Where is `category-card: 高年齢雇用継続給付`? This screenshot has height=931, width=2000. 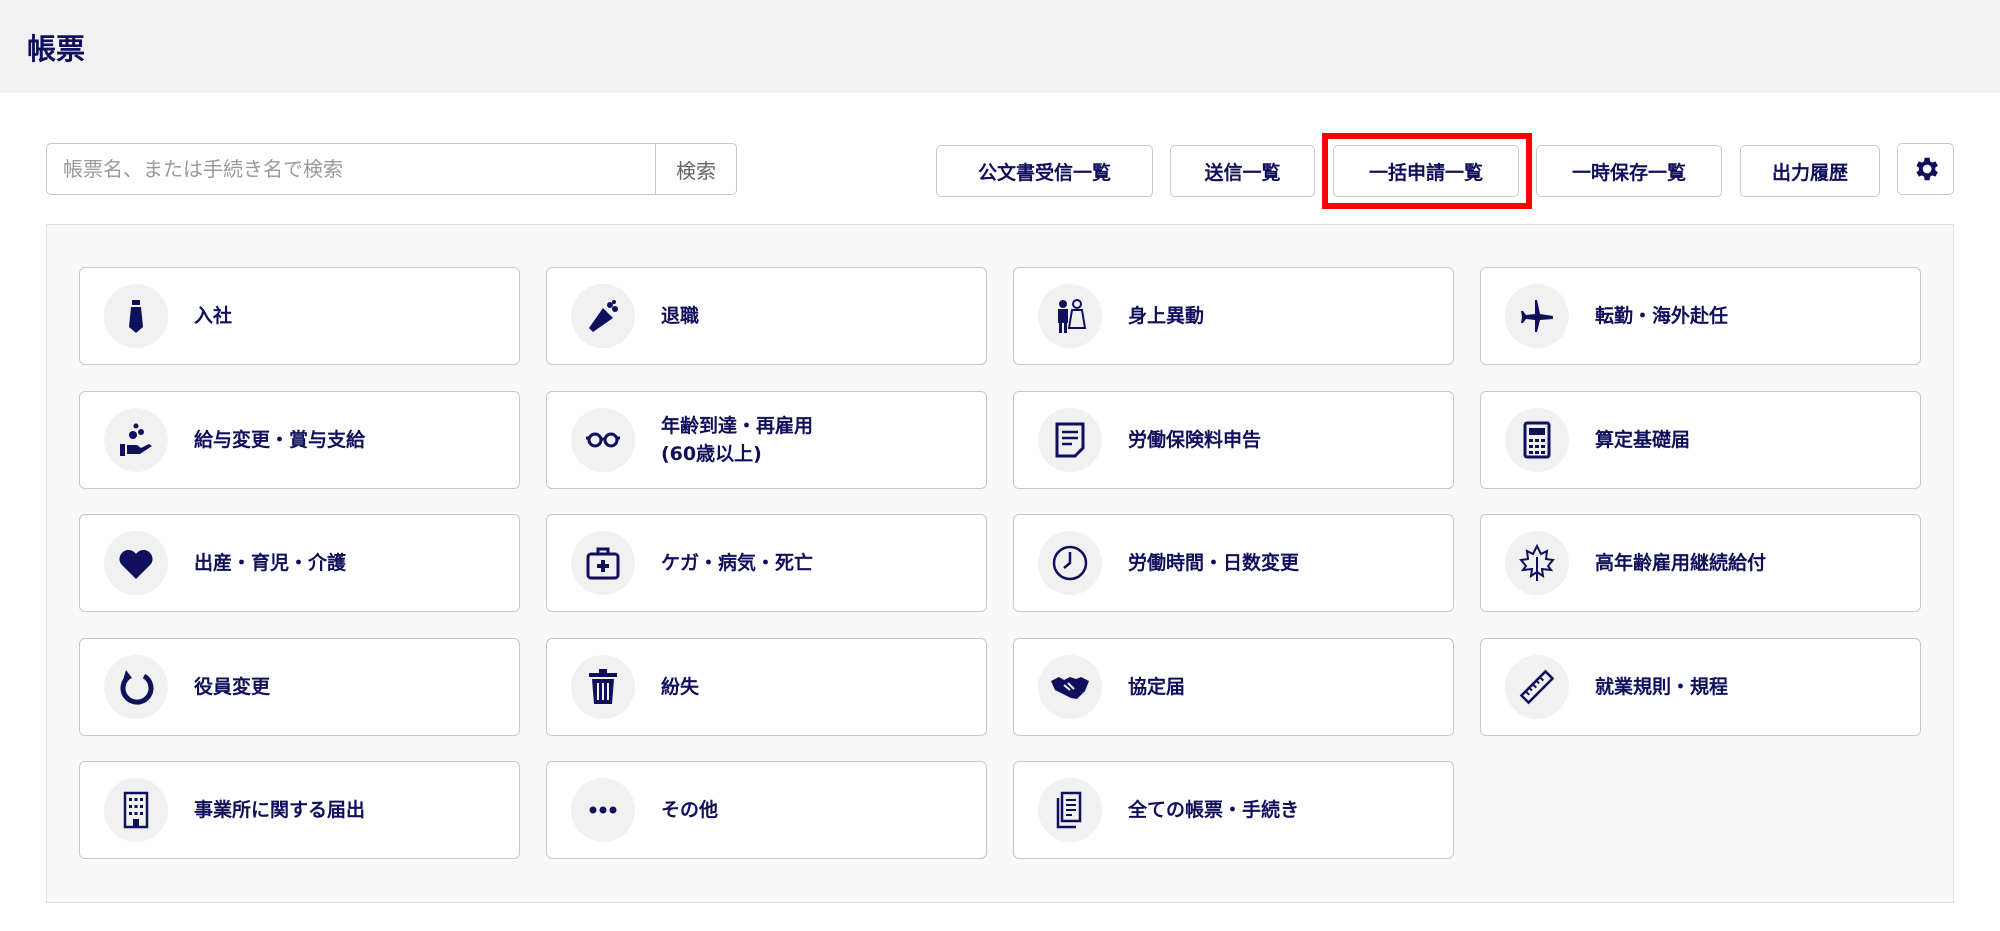
category-card: 高年齢雇用継続給付 is located at coordinates (1700, 563).